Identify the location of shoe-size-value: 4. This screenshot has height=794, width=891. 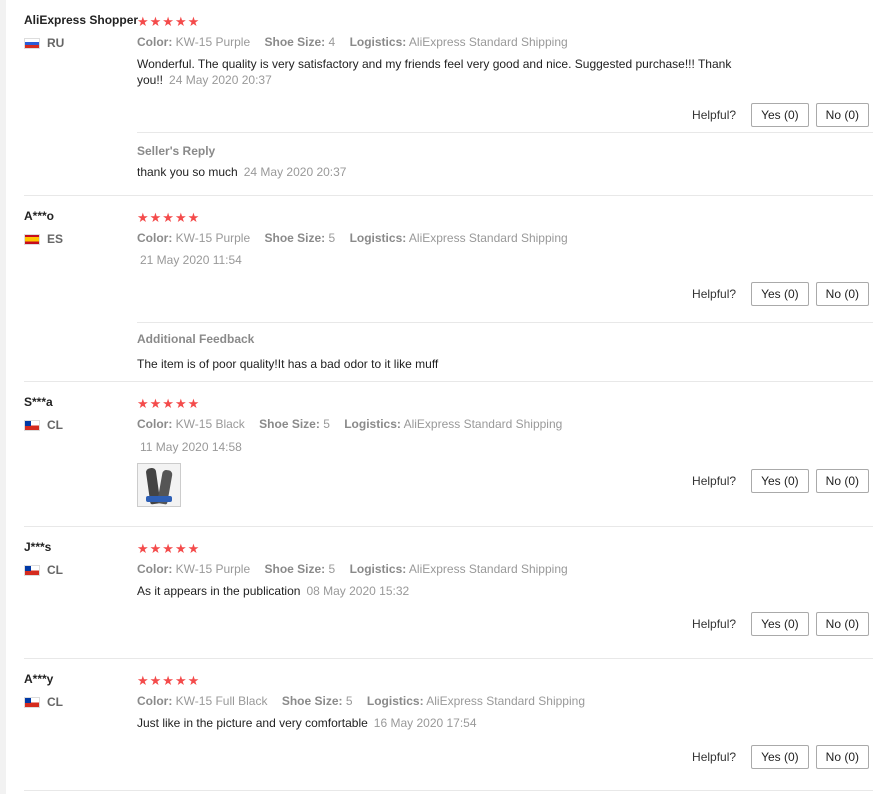
(332, 42).